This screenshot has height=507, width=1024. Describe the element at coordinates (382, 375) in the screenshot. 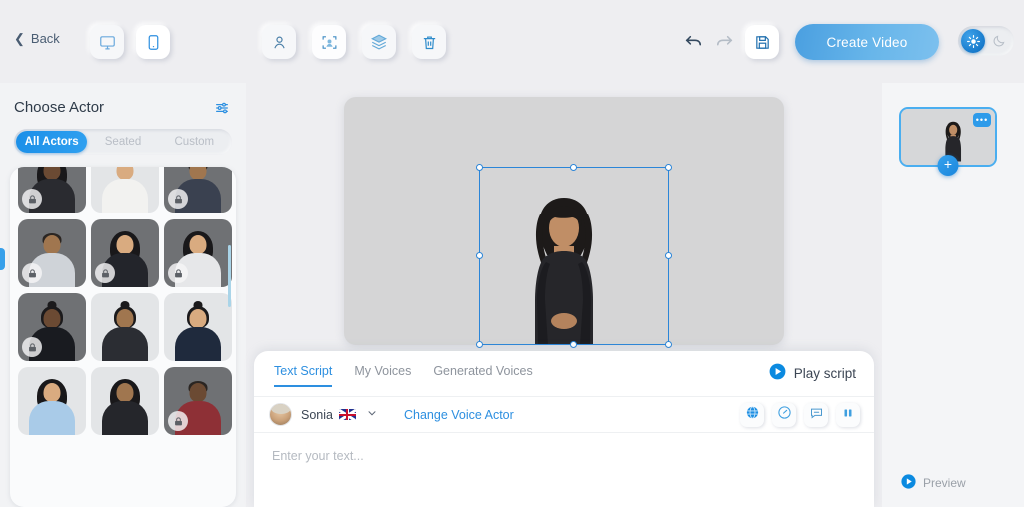

I see `tab-my-voices: My Voices` at that location.